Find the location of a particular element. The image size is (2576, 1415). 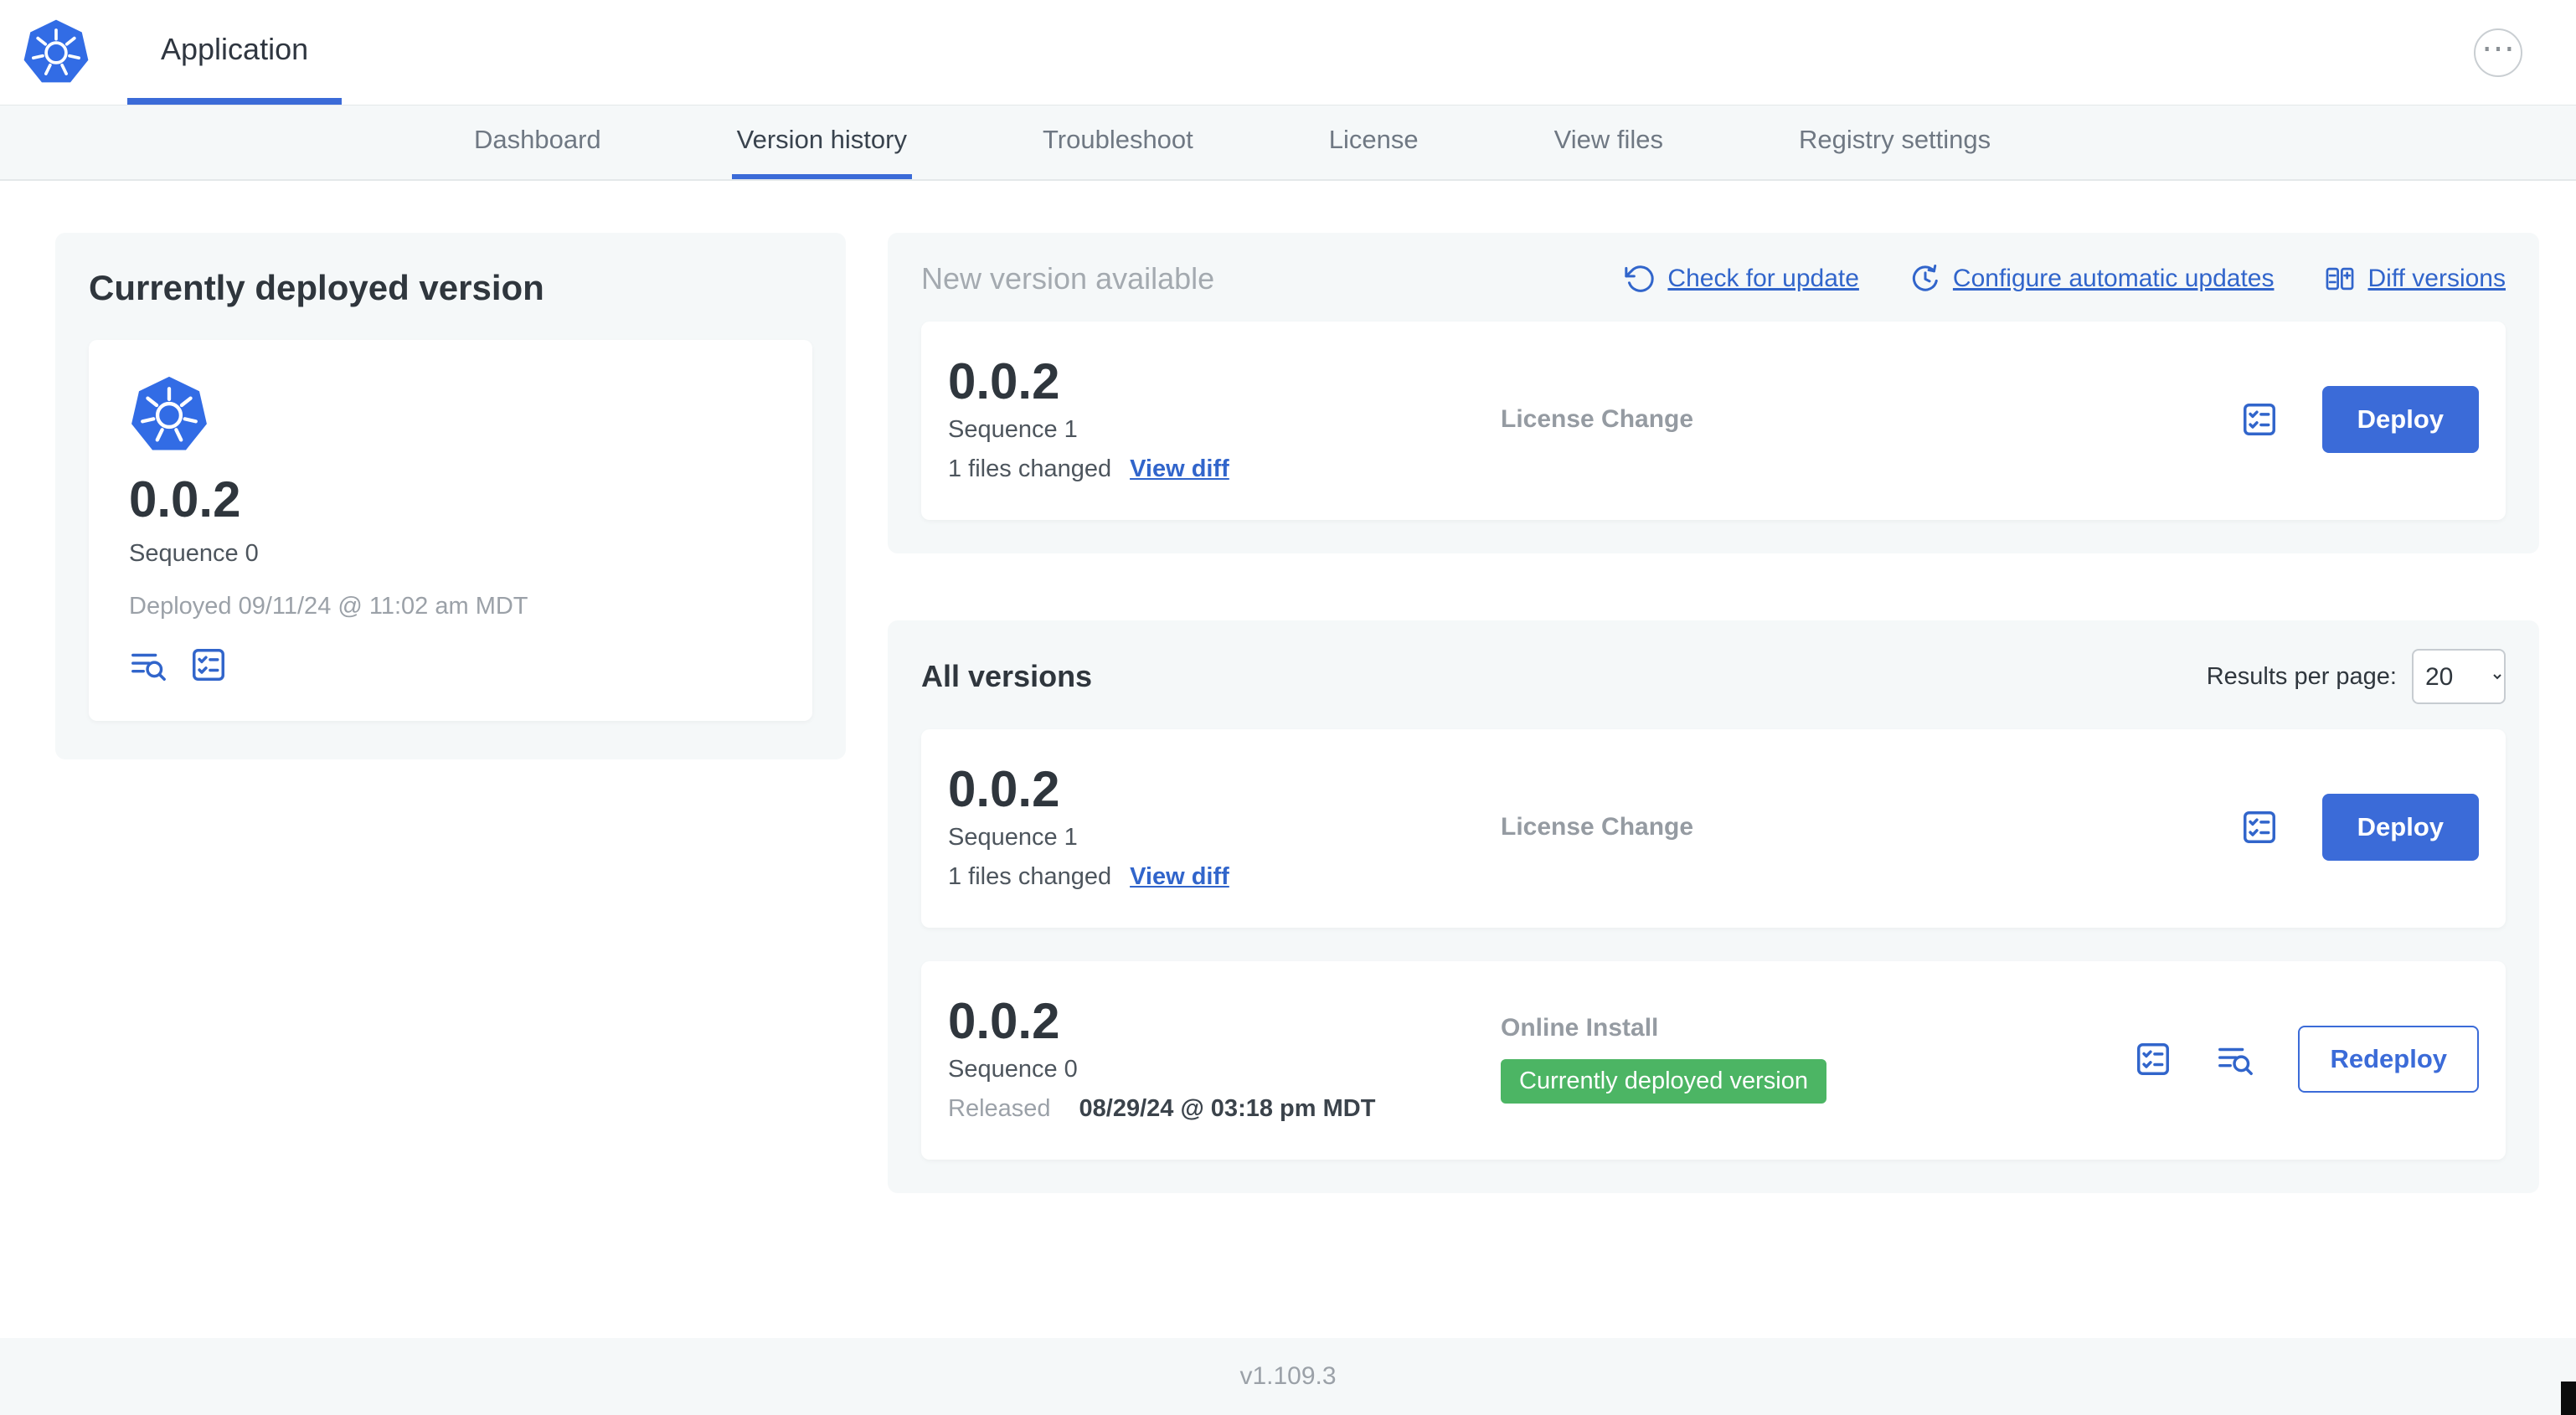

new-version-heading: New version available is located at coordinates (1068, 278).